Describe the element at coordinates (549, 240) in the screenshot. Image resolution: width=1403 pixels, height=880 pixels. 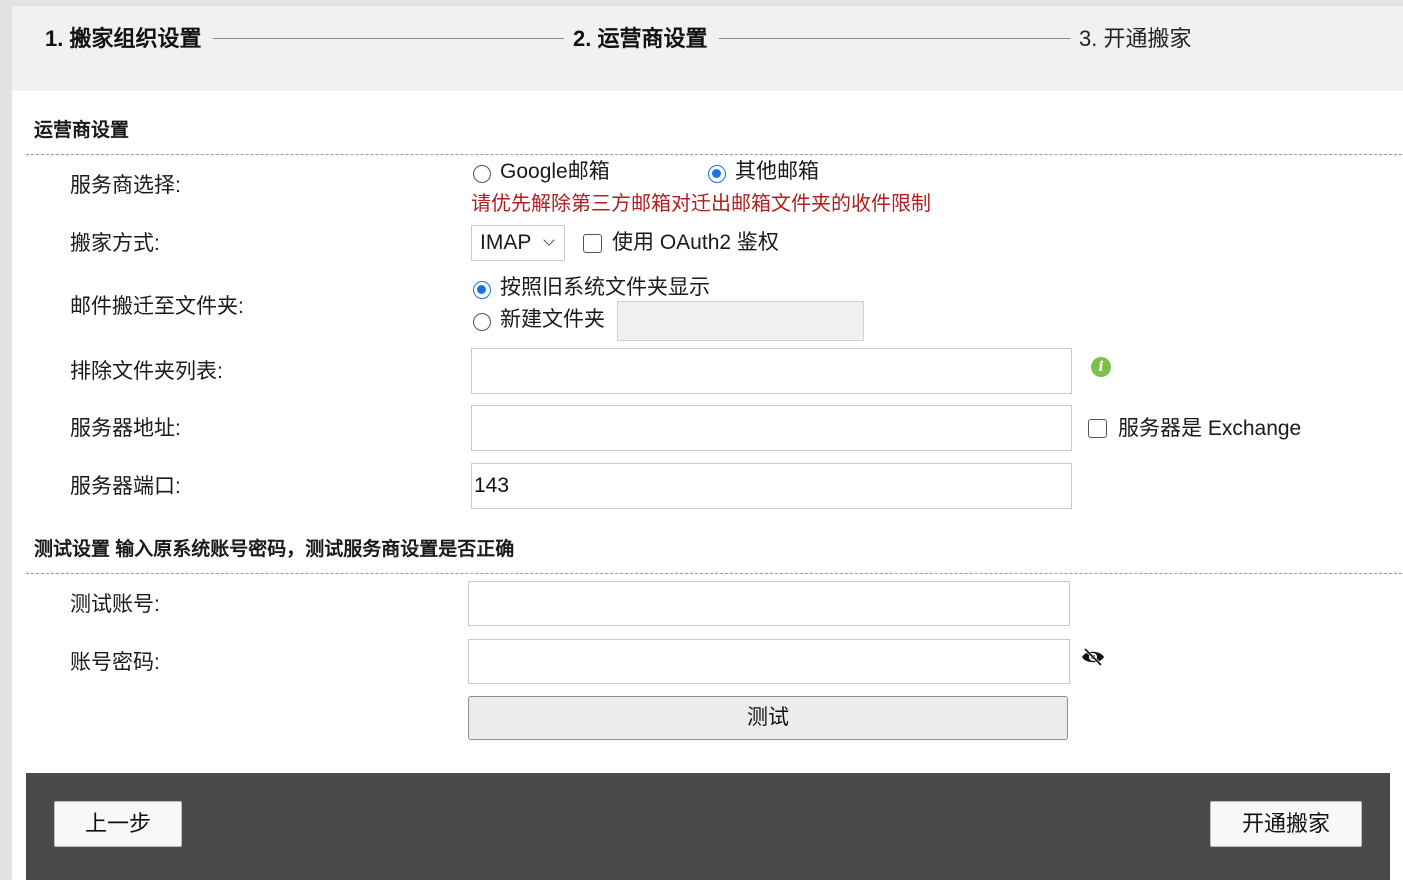
I see `chevron-down-icon` at that location.